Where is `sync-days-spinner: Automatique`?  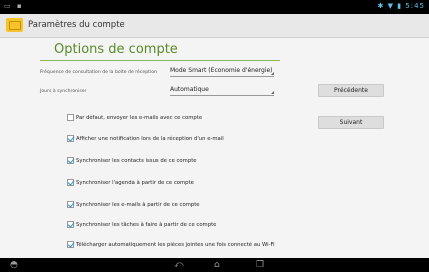 sync-days-spinner: Automatique is located at coordinates (222, 91).